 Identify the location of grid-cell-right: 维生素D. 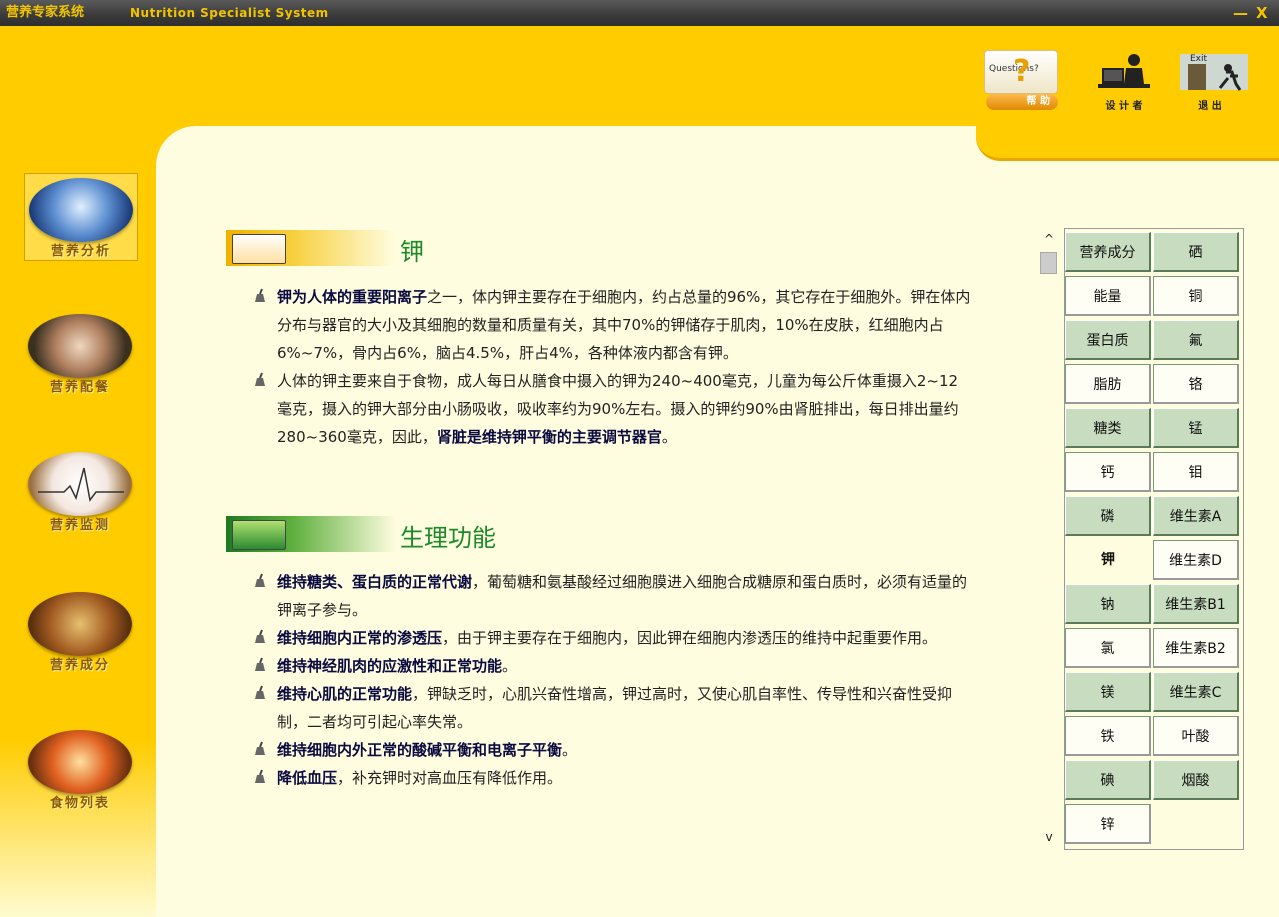
(1196, 560).